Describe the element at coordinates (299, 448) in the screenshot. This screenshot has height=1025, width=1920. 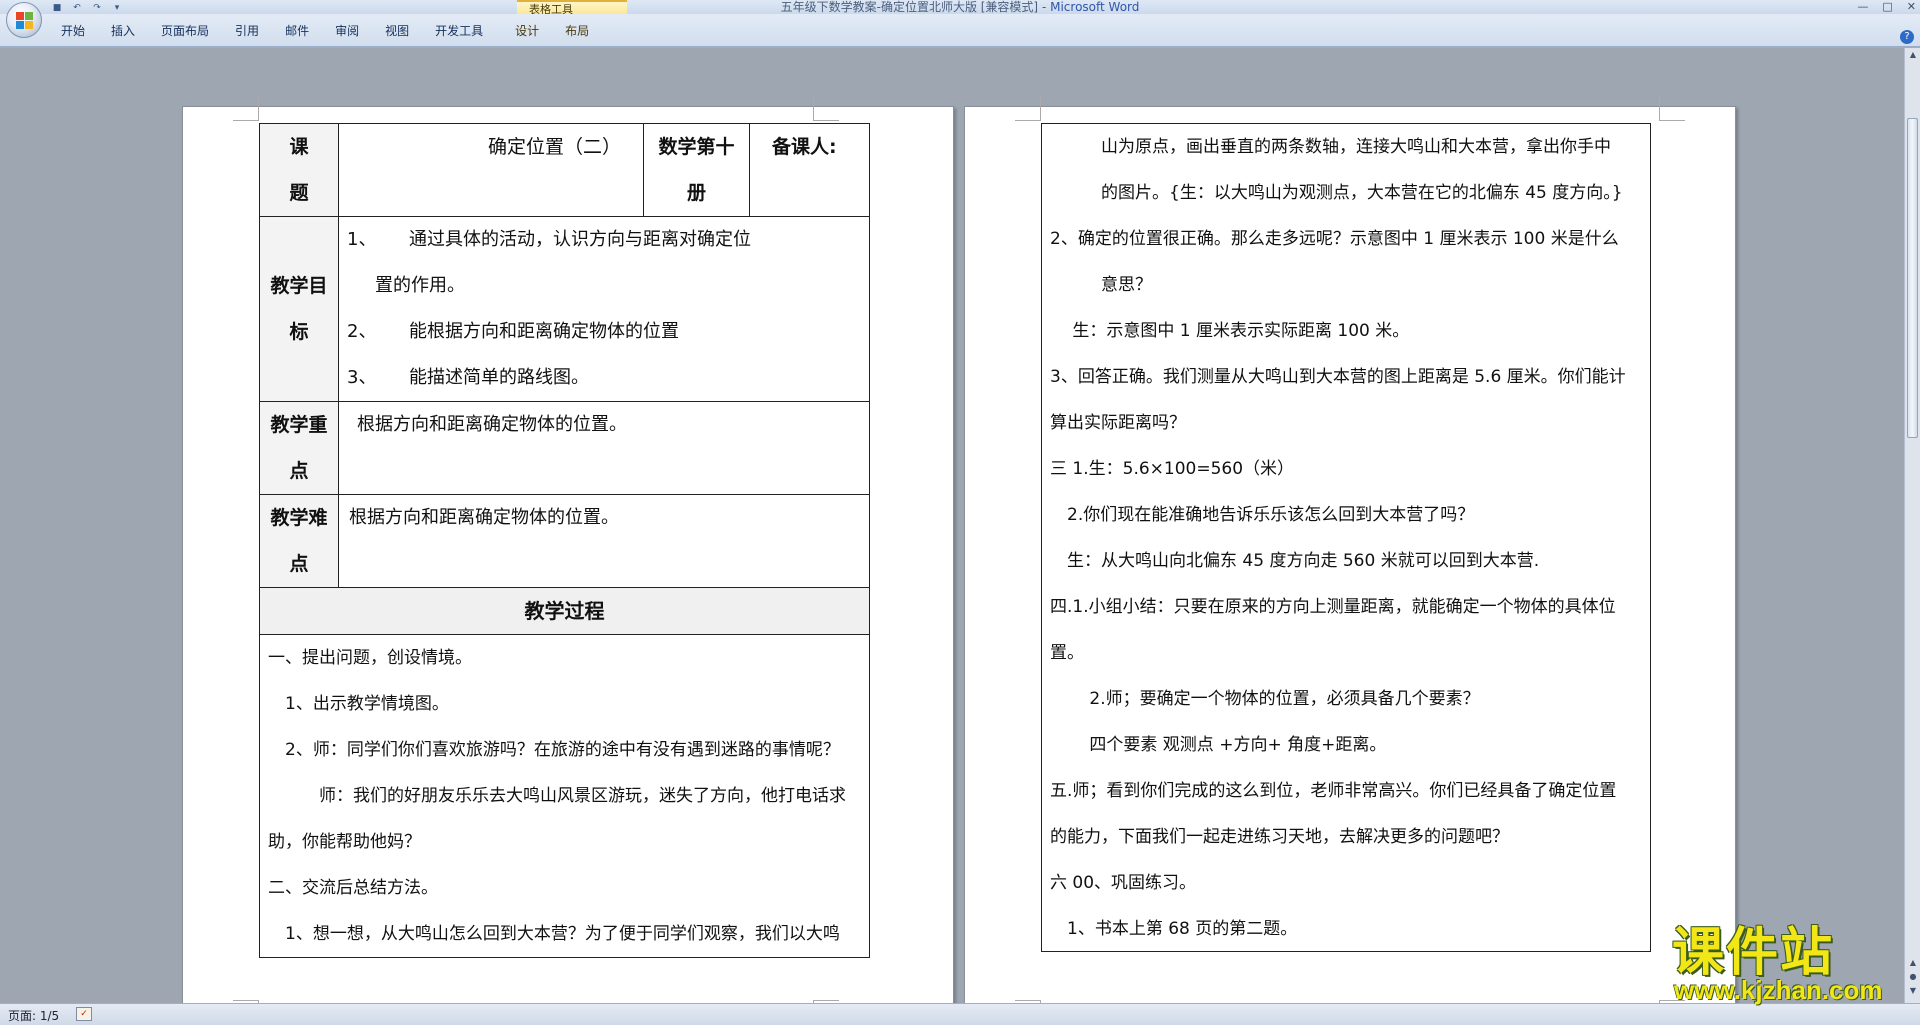
I see `label-cell-key-points: 教学重 点` at that location.